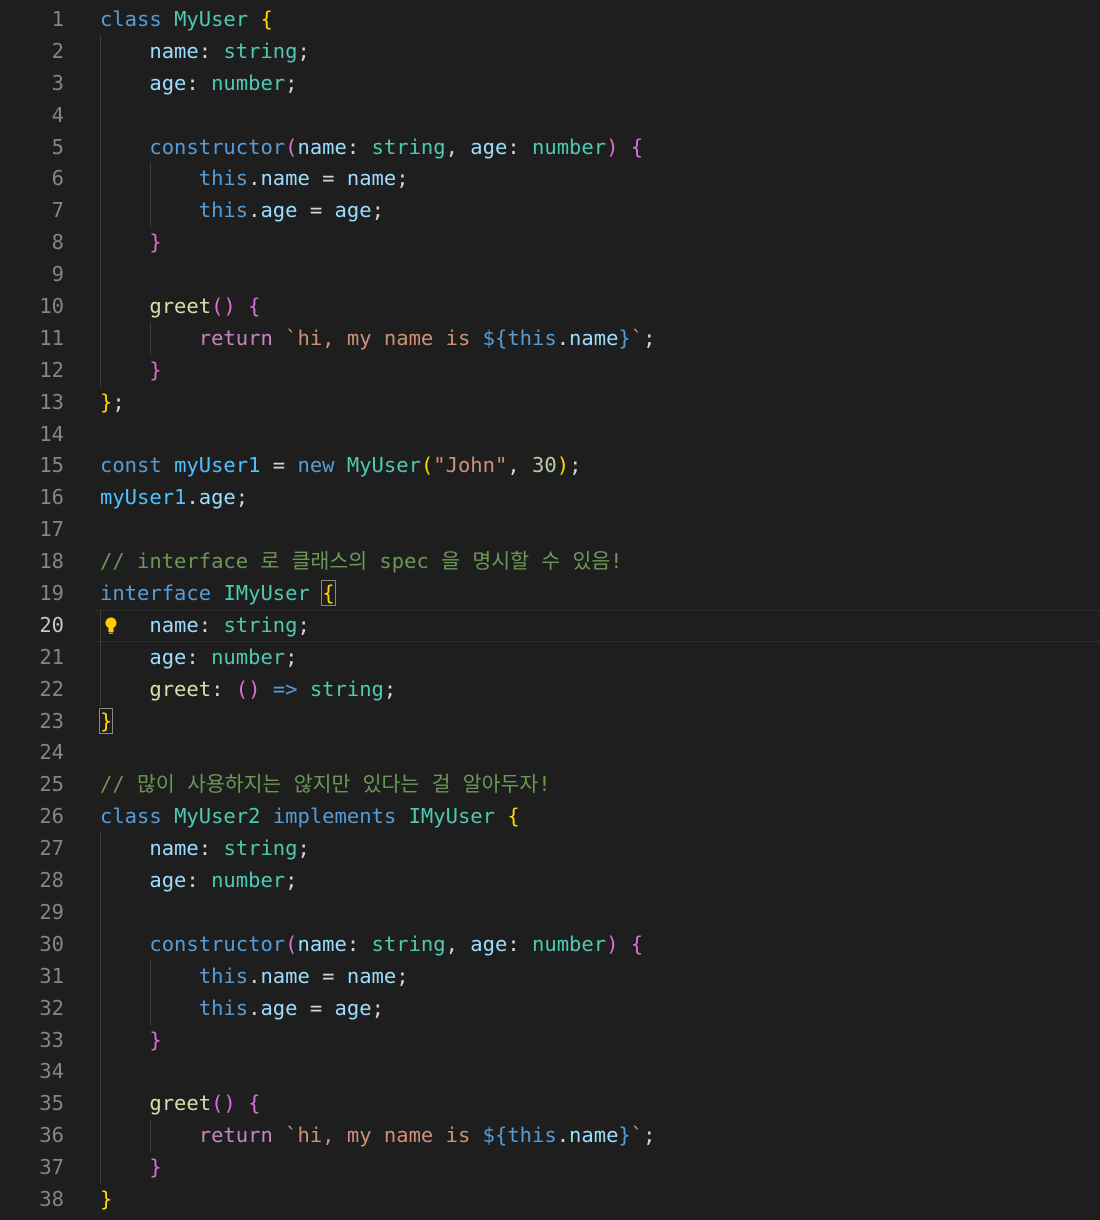  I want to click on code-line: 25 // 많이 사용하지는 않지만 있다는 걸 알아두자!, so click(550, 785).